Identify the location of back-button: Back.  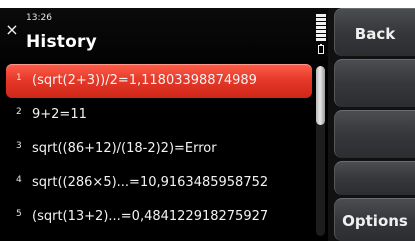
(374, 32).